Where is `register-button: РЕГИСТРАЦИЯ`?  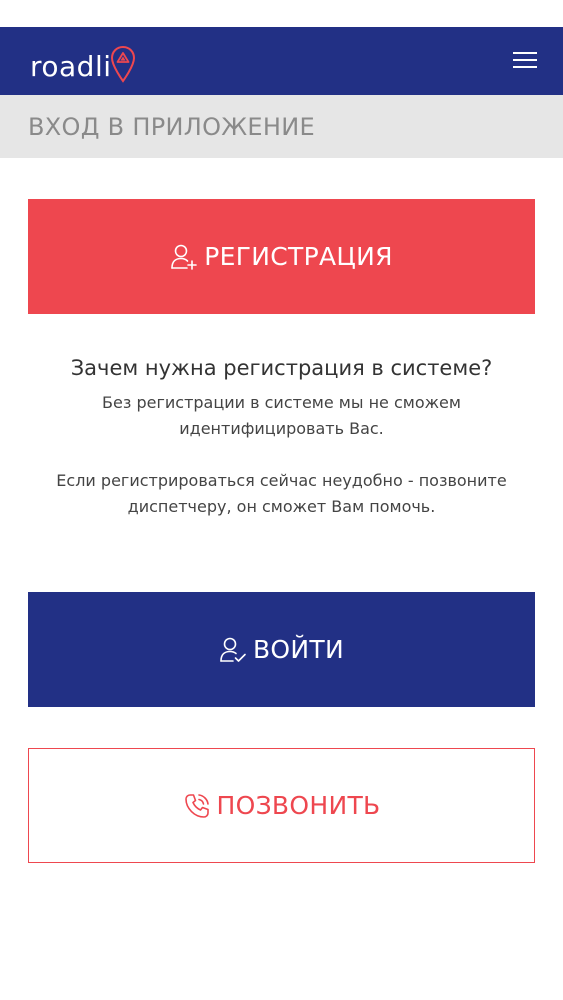
register-button: РЕГИСТРАЦИЯ is located at coordinates (281, 256).